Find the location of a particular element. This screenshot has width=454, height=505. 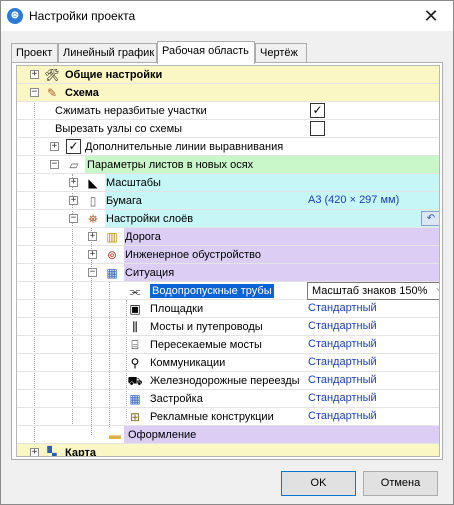

tab-project: Проект is located at coordinates (34, 53).